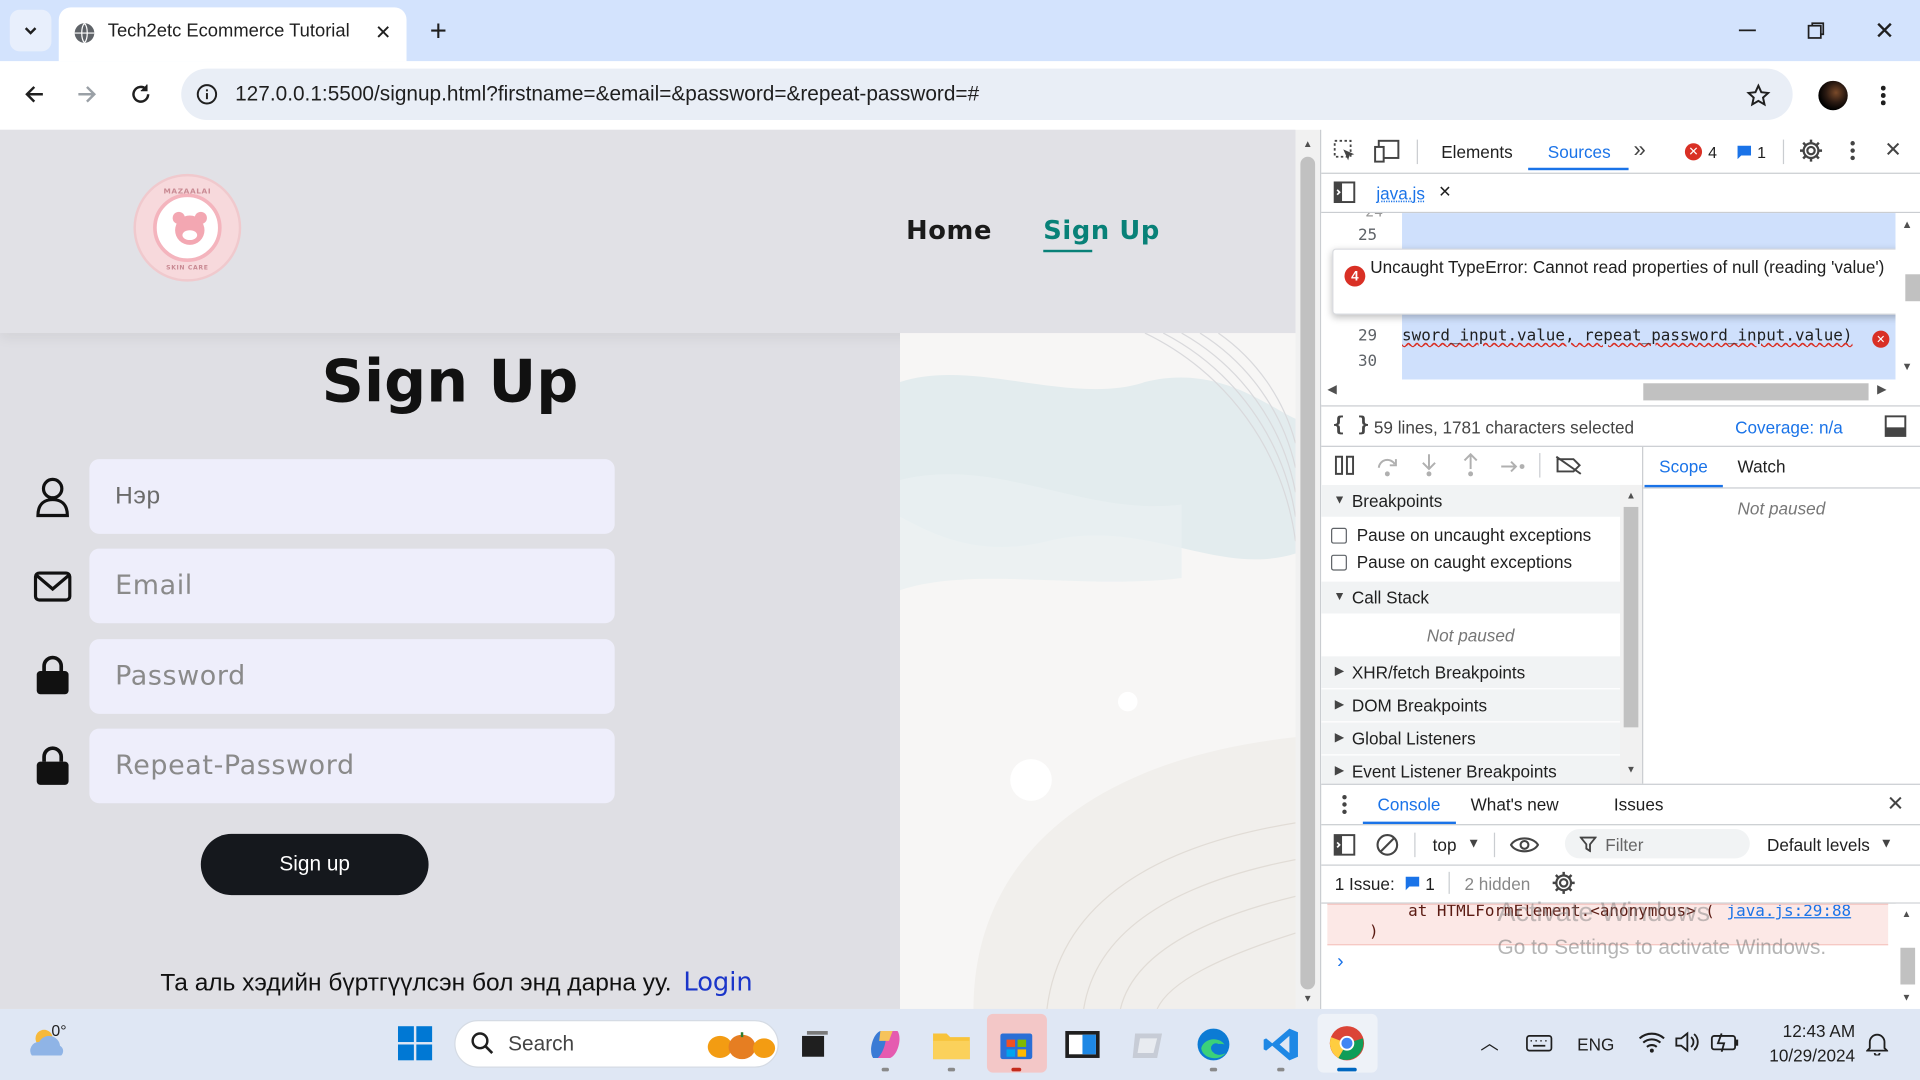  What do you see at coordinates (1595, 1045) in the screenshot?
I see `language-indicator: ENG` at bounding box center [1595, 1045].